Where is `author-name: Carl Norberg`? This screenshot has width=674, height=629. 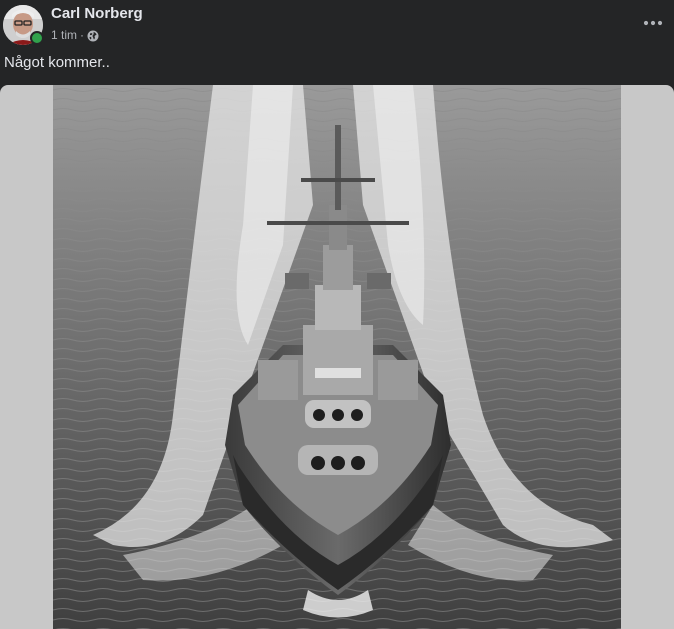
author-name: Carl Norberg is located at coordinates (97, 14).